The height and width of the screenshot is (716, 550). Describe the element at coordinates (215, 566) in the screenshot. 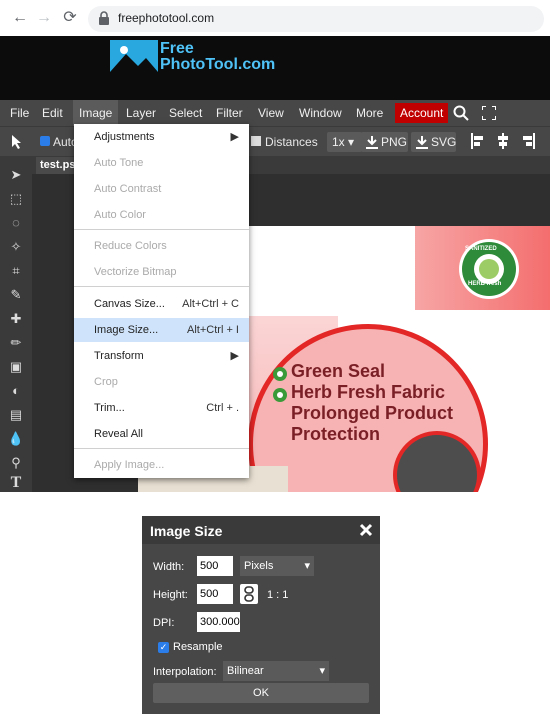

I see `width-input: 500` at that location.